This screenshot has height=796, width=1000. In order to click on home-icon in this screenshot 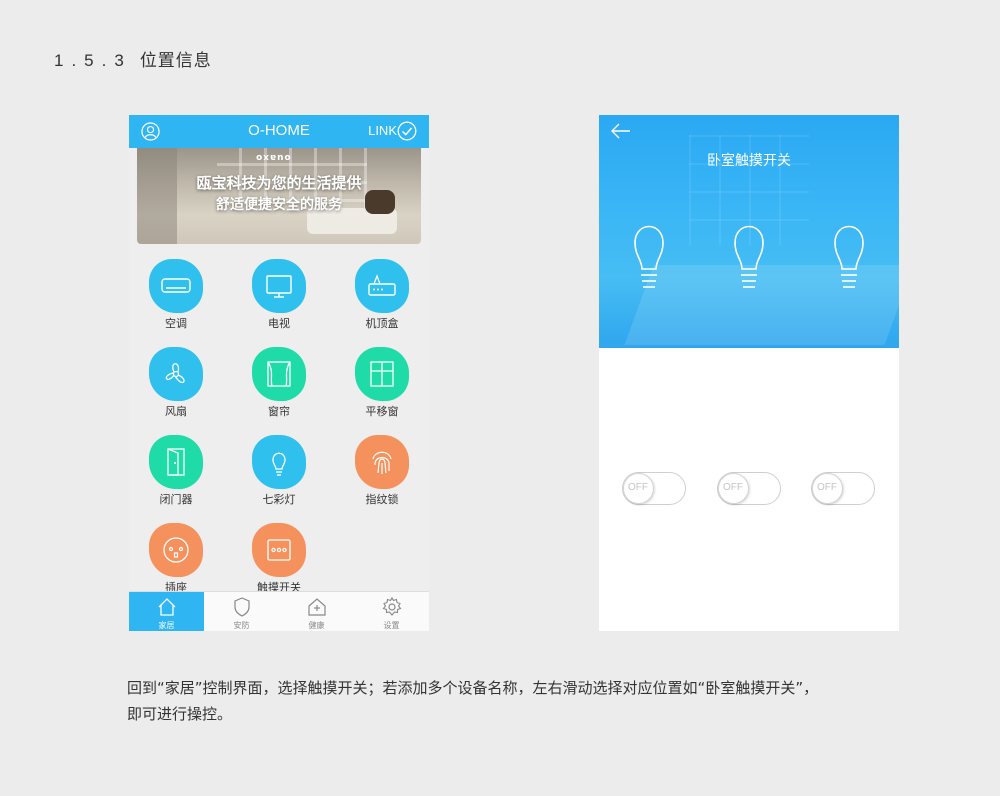, I will do `click(166, 607)`.